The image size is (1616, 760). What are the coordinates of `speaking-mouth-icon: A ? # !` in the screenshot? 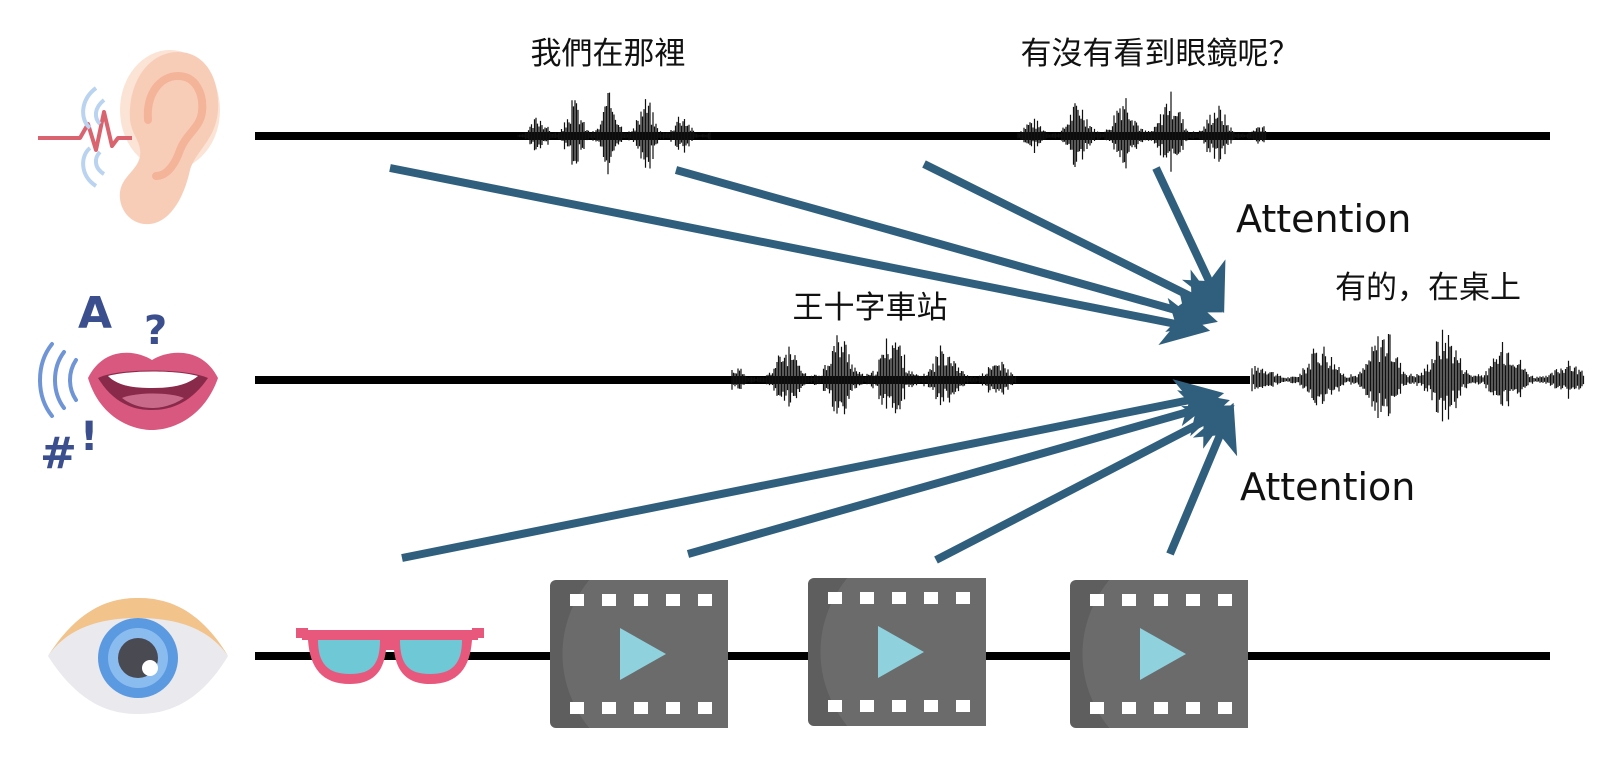 It's located at (128, 383).